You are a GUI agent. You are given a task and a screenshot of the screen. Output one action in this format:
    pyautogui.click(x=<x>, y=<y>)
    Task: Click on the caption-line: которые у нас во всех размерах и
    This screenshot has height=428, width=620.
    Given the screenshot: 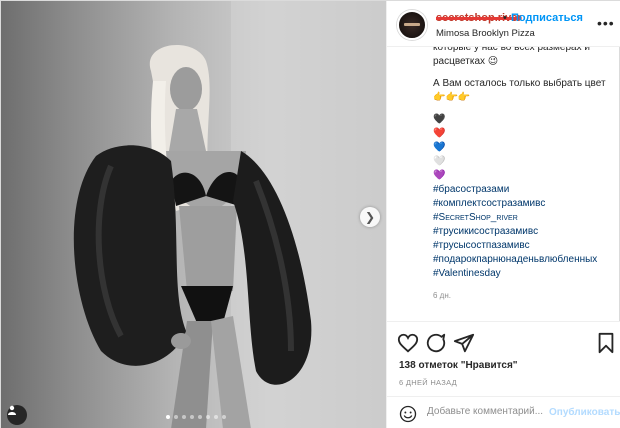 What is the action you would take?
    pyautogui.click(x=511, y=50)
    